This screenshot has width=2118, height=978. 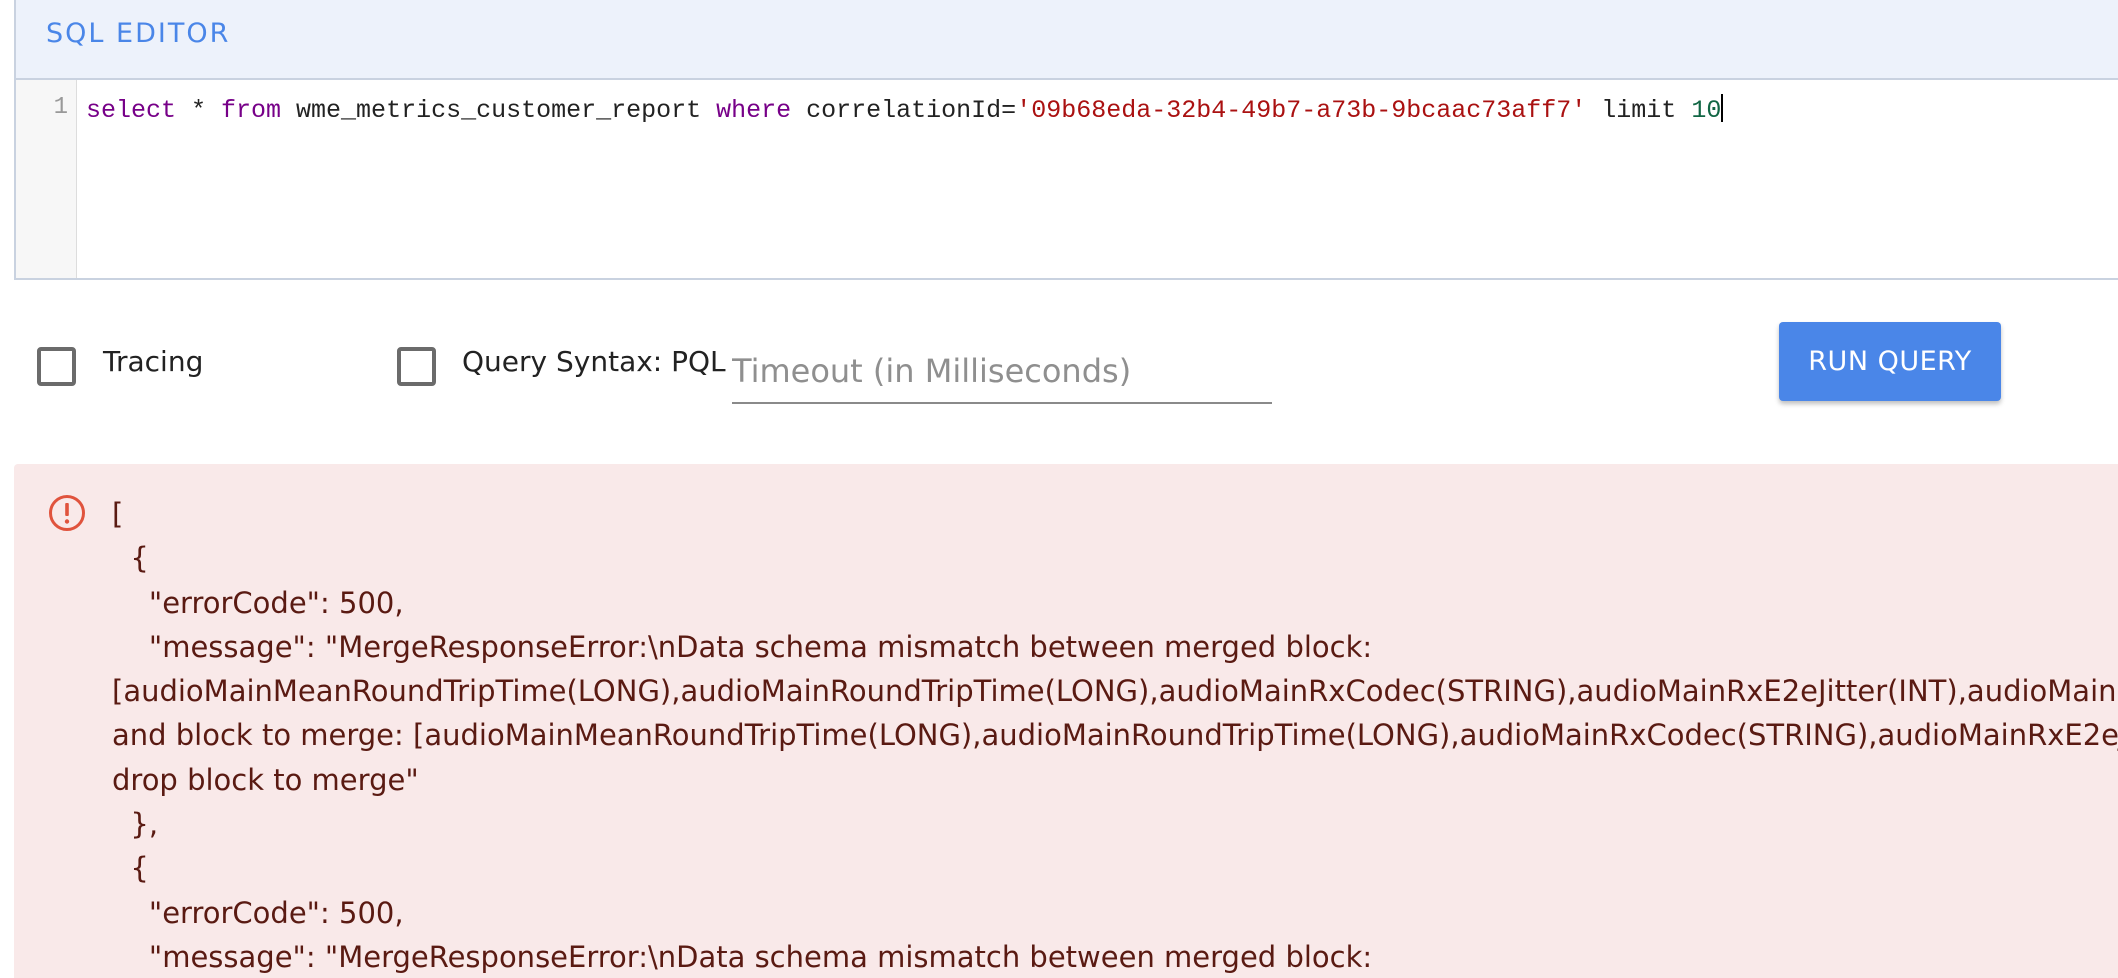 What do you see at coordinates (118, 514) in the screenshot?
I see `error-line: [` at bounding box center [118, 514].